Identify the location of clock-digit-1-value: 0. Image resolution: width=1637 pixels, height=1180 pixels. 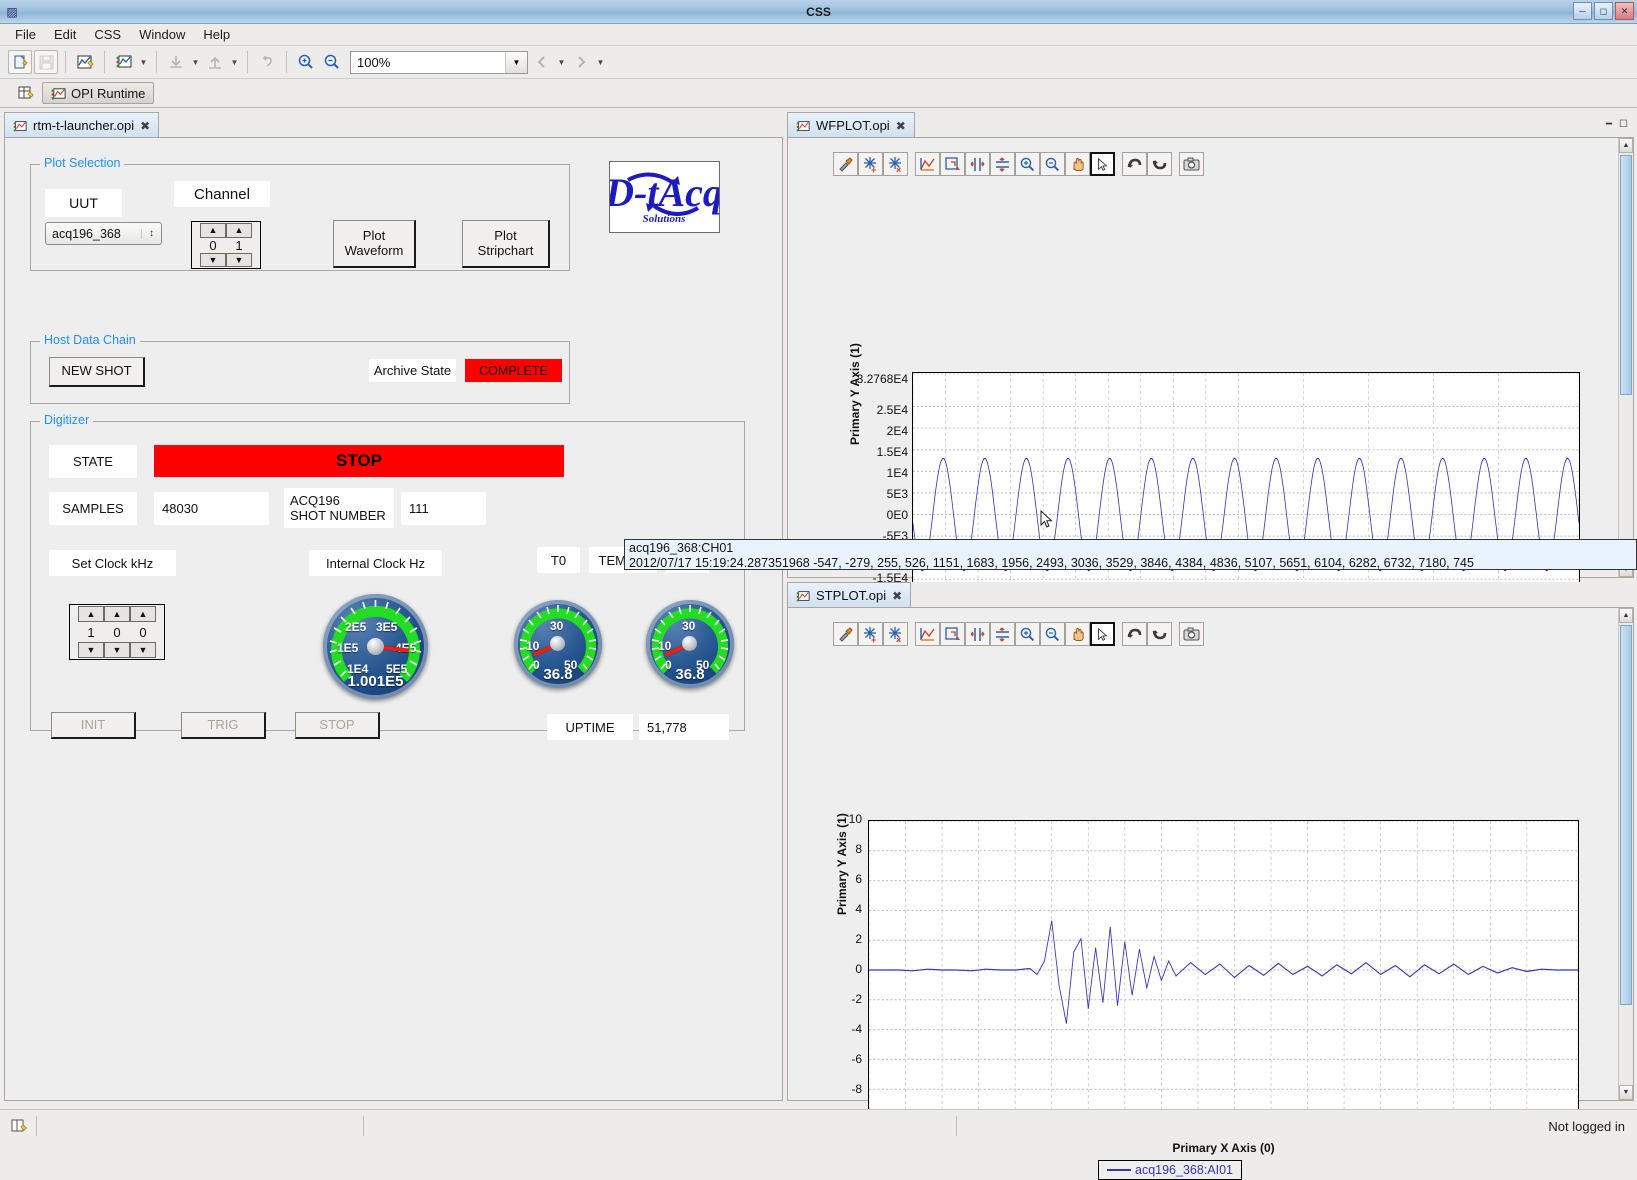
(117, 632).